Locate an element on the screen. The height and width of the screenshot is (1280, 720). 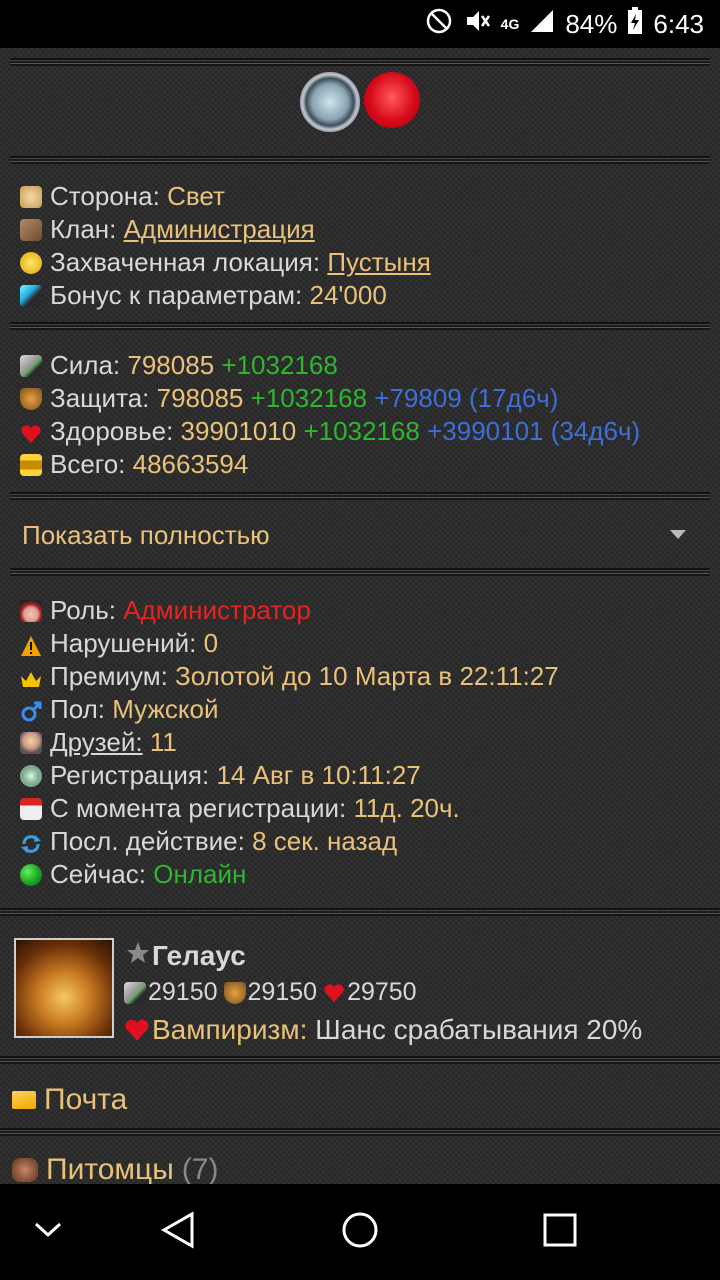
premium-value: Золотой до 10 Марта в 22:11:27 is located at coordinates (367, 676).